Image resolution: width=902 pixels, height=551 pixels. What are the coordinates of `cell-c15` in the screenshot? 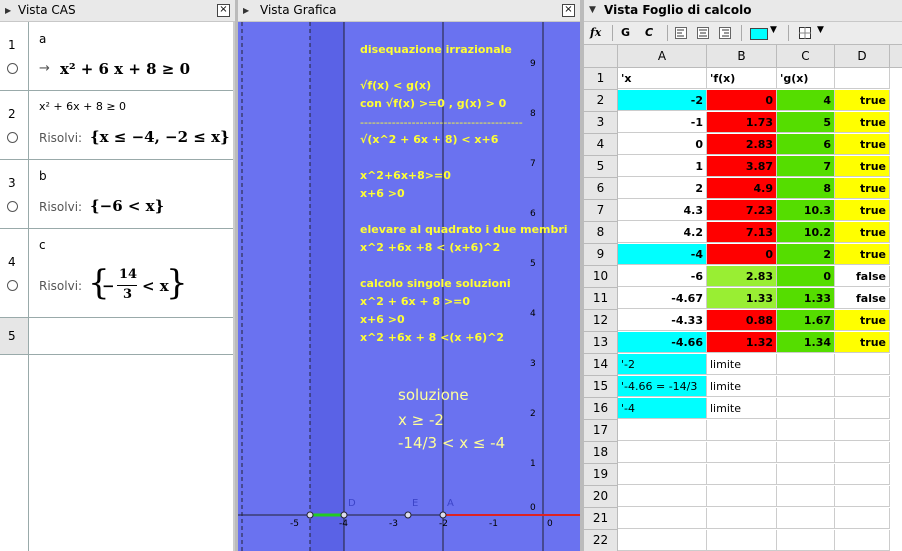 It's located at (806, 386).